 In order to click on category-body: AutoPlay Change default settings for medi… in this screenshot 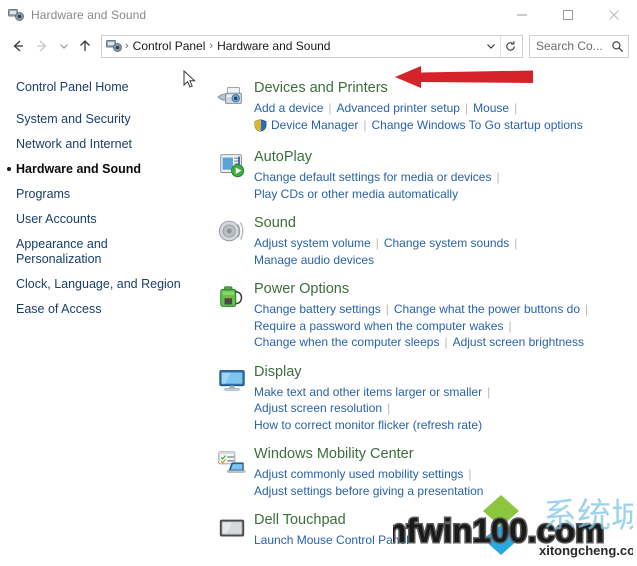, I will do `click(445, 174)`.